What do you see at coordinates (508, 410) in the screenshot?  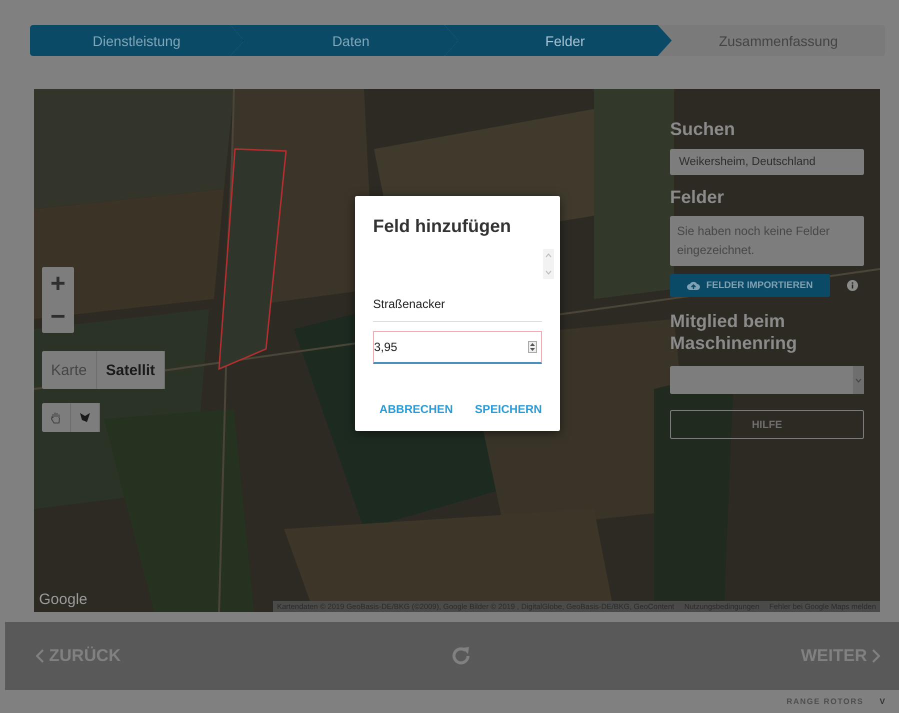 I see `save-button: SPEICHERN` at bounding box center [508, 410].